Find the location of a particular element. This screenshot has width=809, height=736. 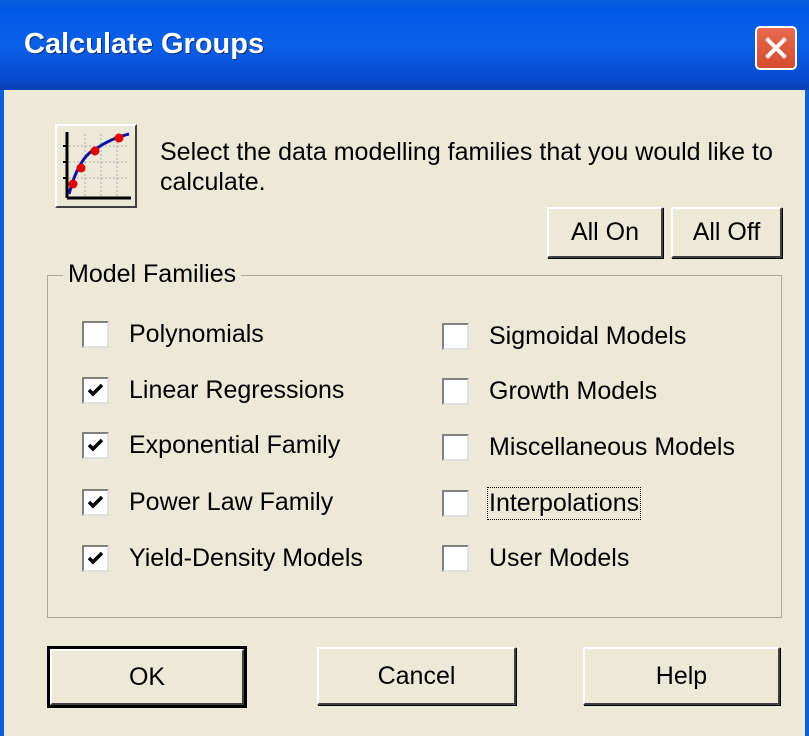

checkbox-power-law-family: Power Law Family is located at coordinates (207, 502).